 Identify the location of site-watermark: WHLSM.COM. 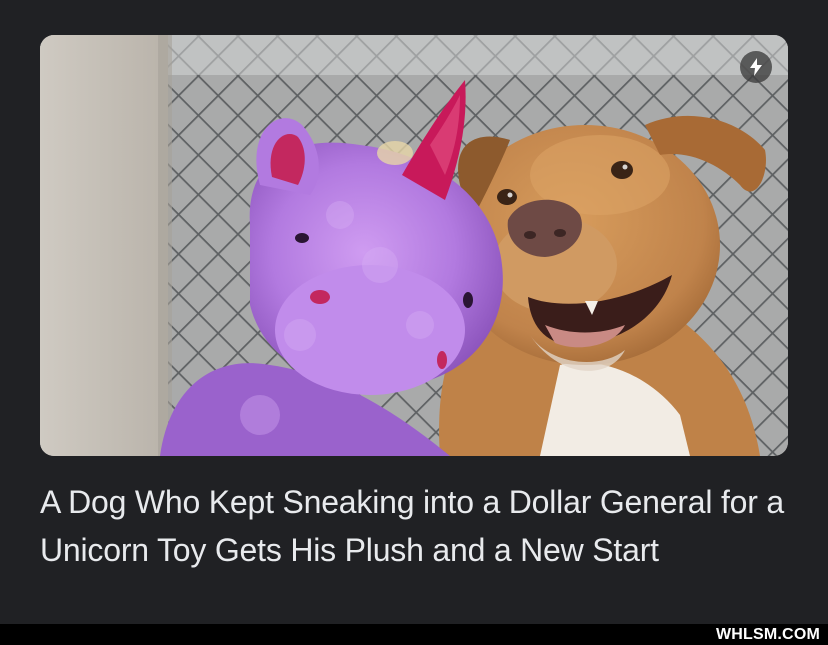
(767, 634).